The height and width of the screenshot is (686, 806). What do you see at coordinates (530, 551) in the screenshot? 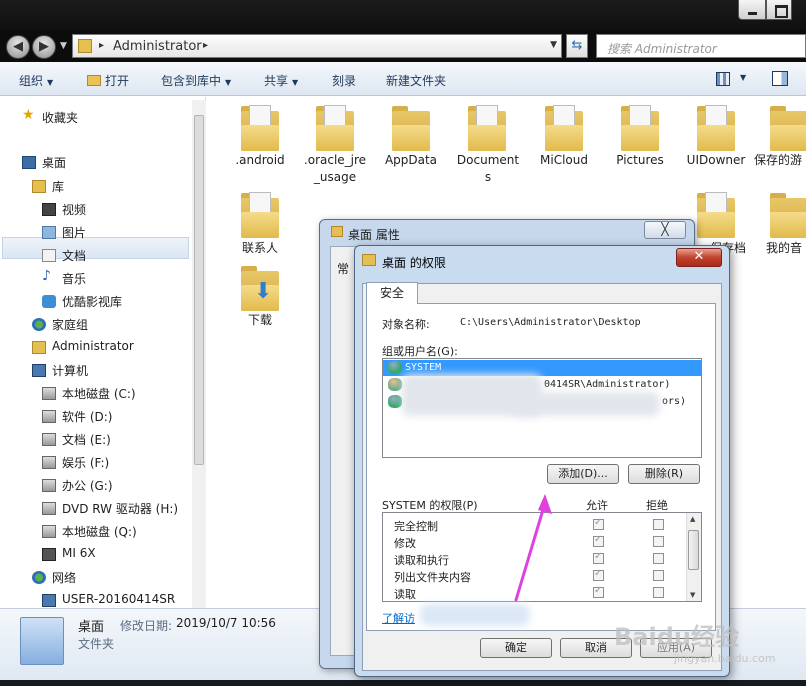
I see `annotation-arrow-line` at bounding box center [530, 551].